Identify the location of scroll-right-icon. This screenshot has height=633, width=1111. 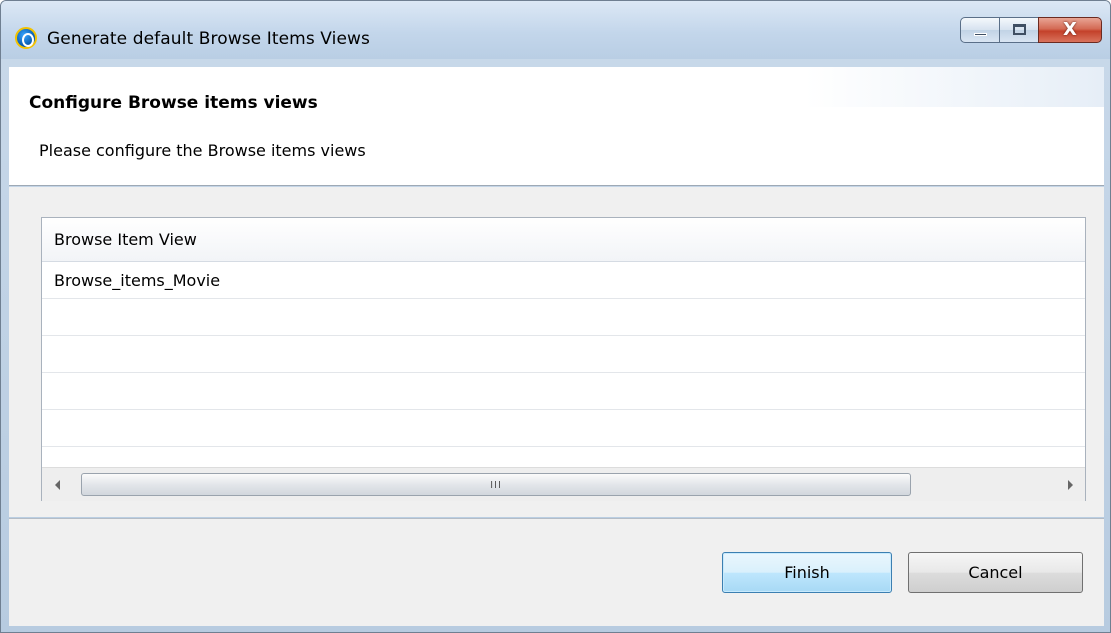
(1070, 485).